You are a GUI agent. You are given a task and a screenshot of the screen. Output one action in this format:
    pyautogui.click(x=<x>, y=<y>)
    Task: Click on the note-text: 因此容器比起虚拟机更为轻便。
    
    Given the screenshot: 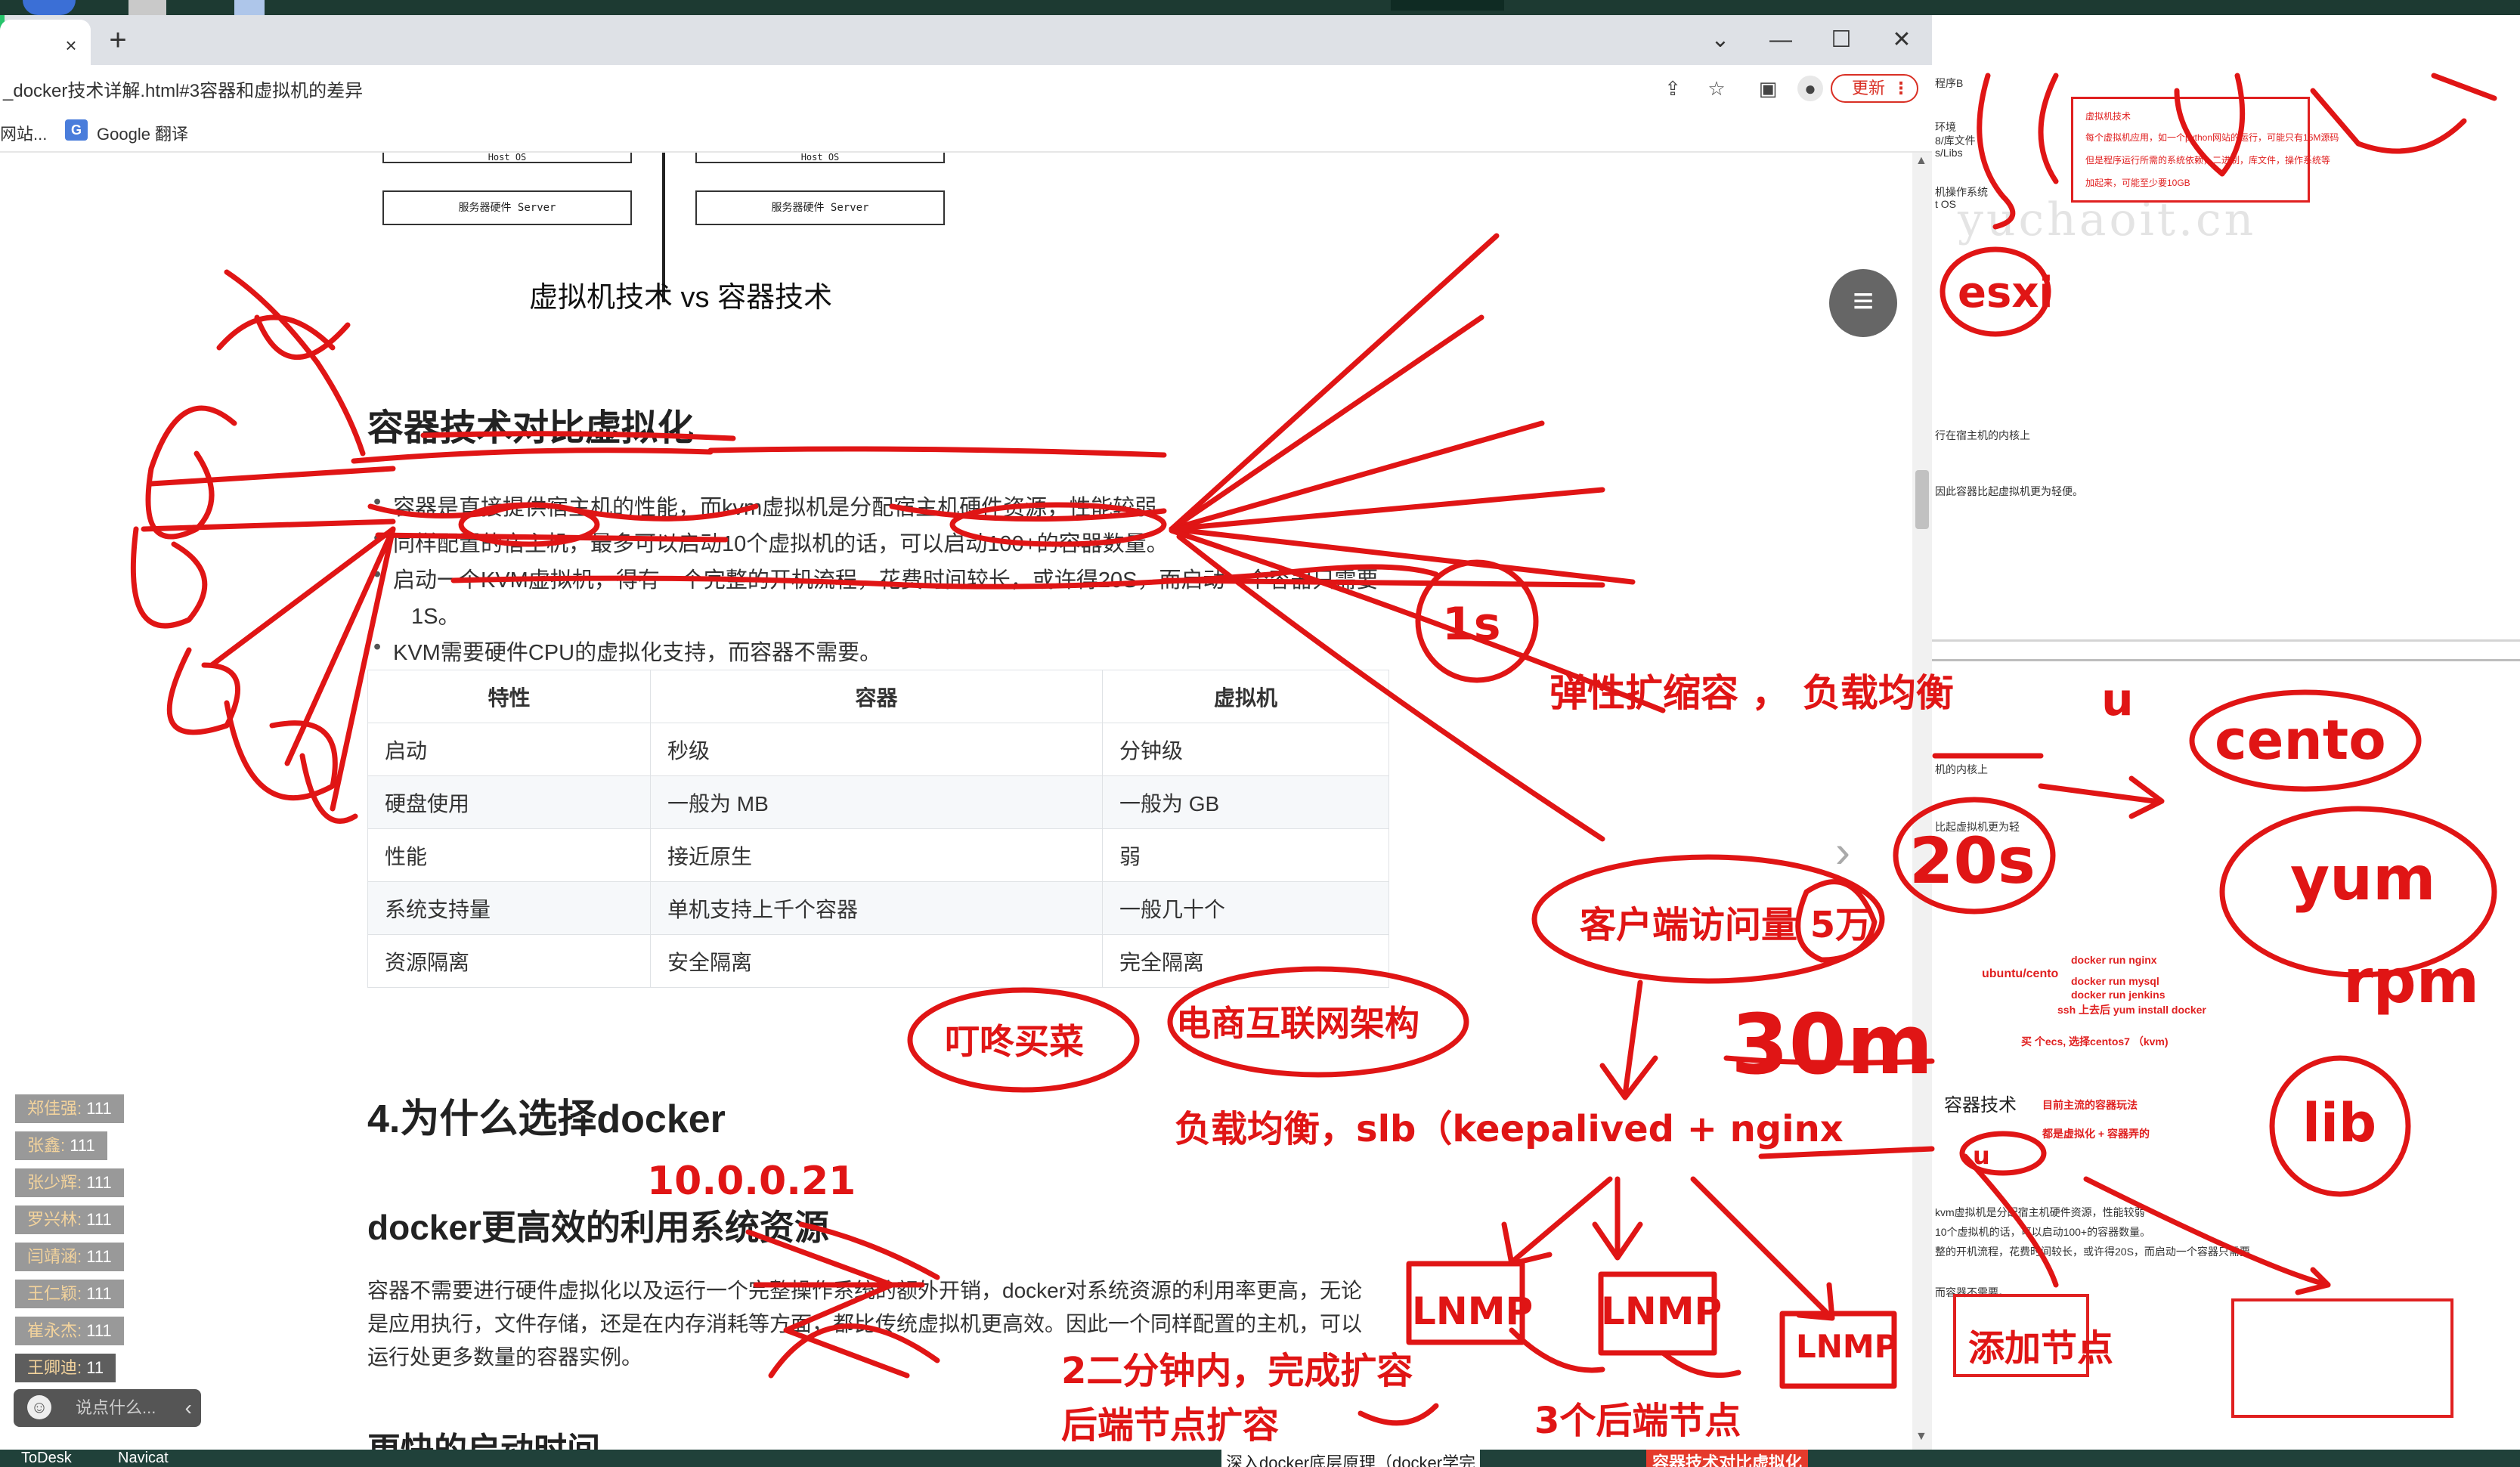 What is the action you would take?
    pyautogui.click(x=2009, y=491)
    